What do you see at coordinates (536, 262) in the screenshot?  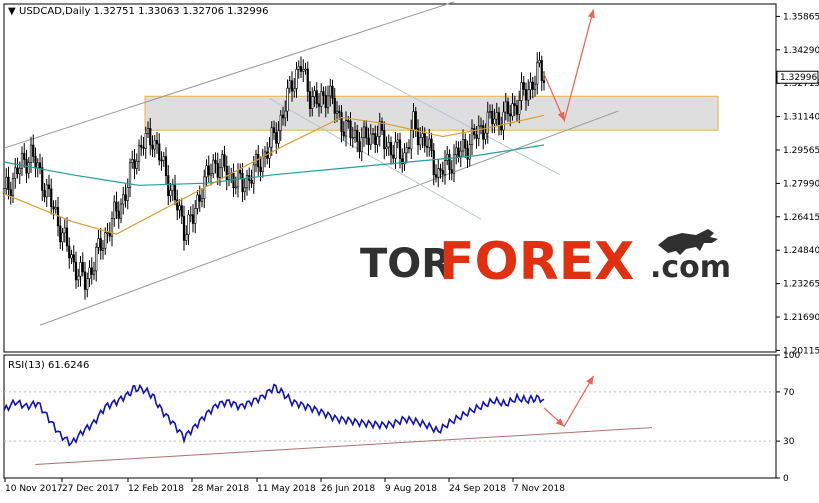 I see `watermark-forex: FOREX` at bounding box center [536, 262].